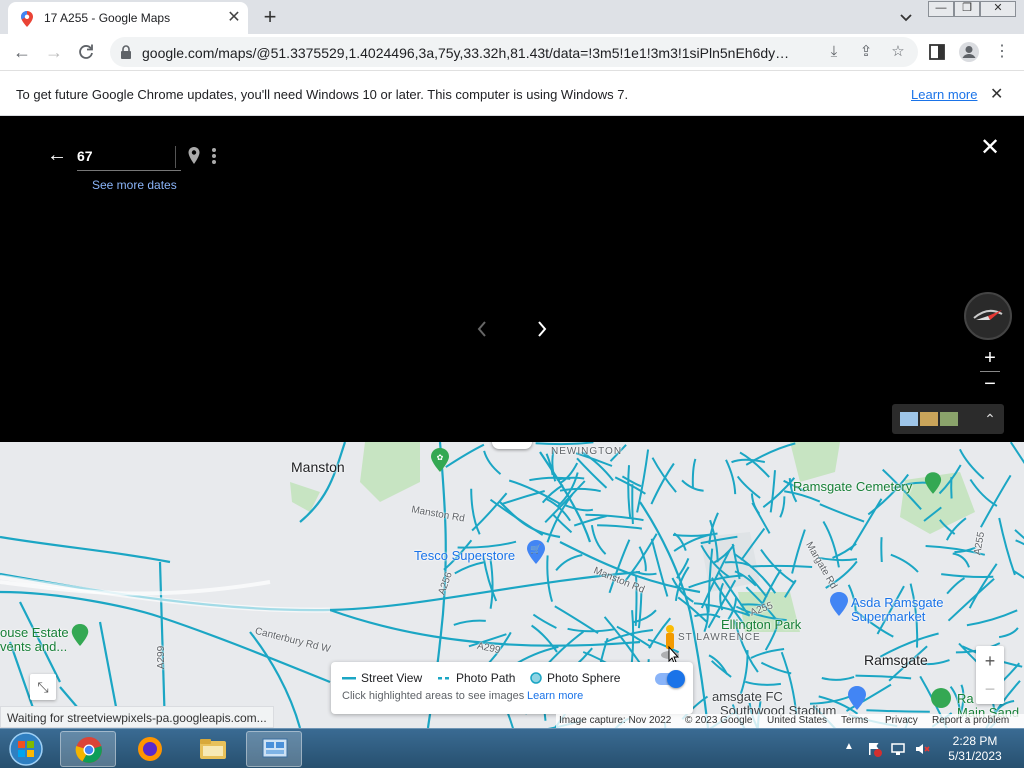  Describe the element at coordinates (440, 460) in the screenshot. I see `park-pin-icon: ✿` at that location.